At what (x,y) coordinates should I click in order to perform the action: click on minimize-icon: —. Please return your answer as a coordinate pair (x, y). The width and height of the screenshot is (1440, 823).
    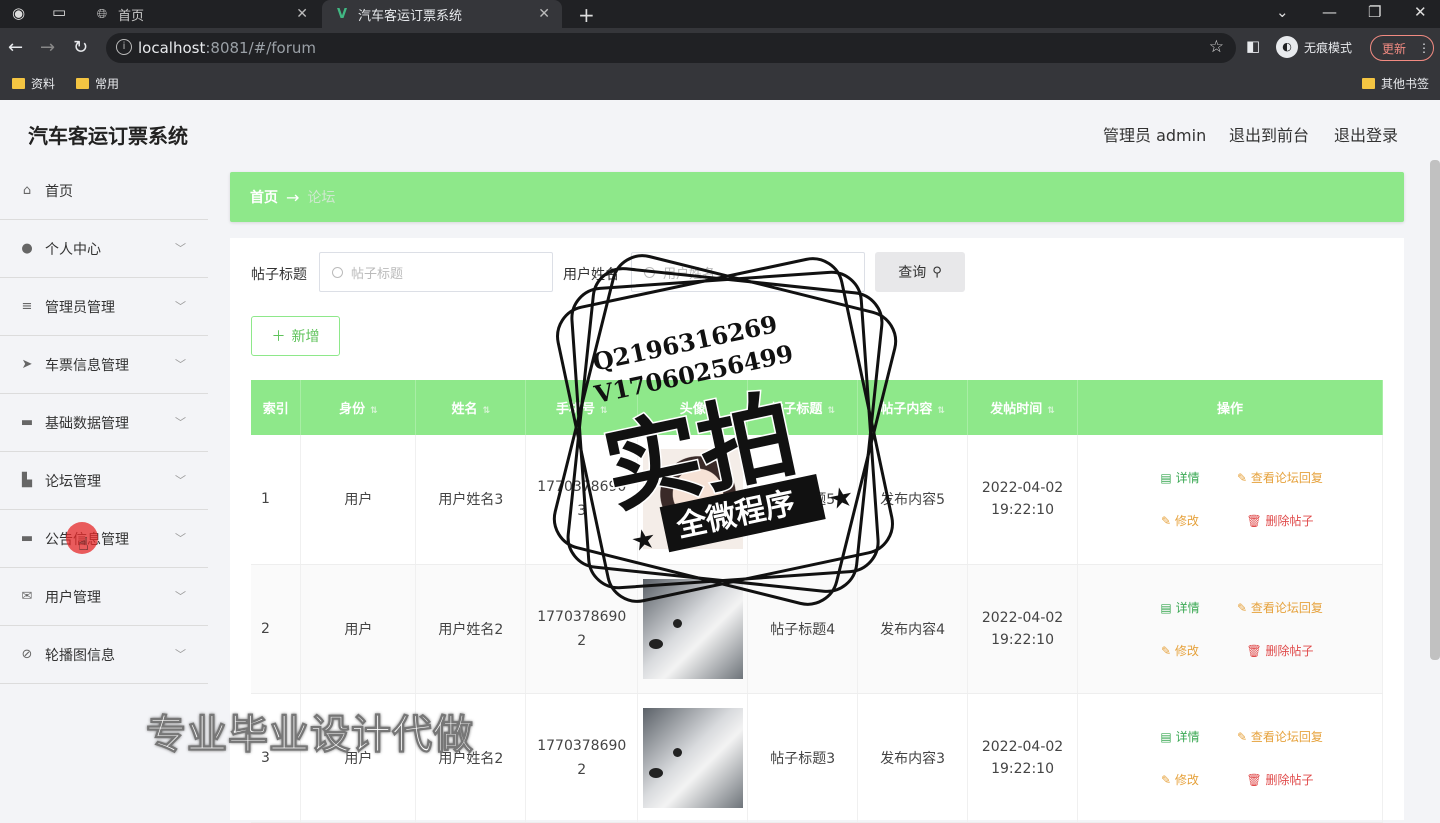
    Looking at the image, I should click on (1329, 12).